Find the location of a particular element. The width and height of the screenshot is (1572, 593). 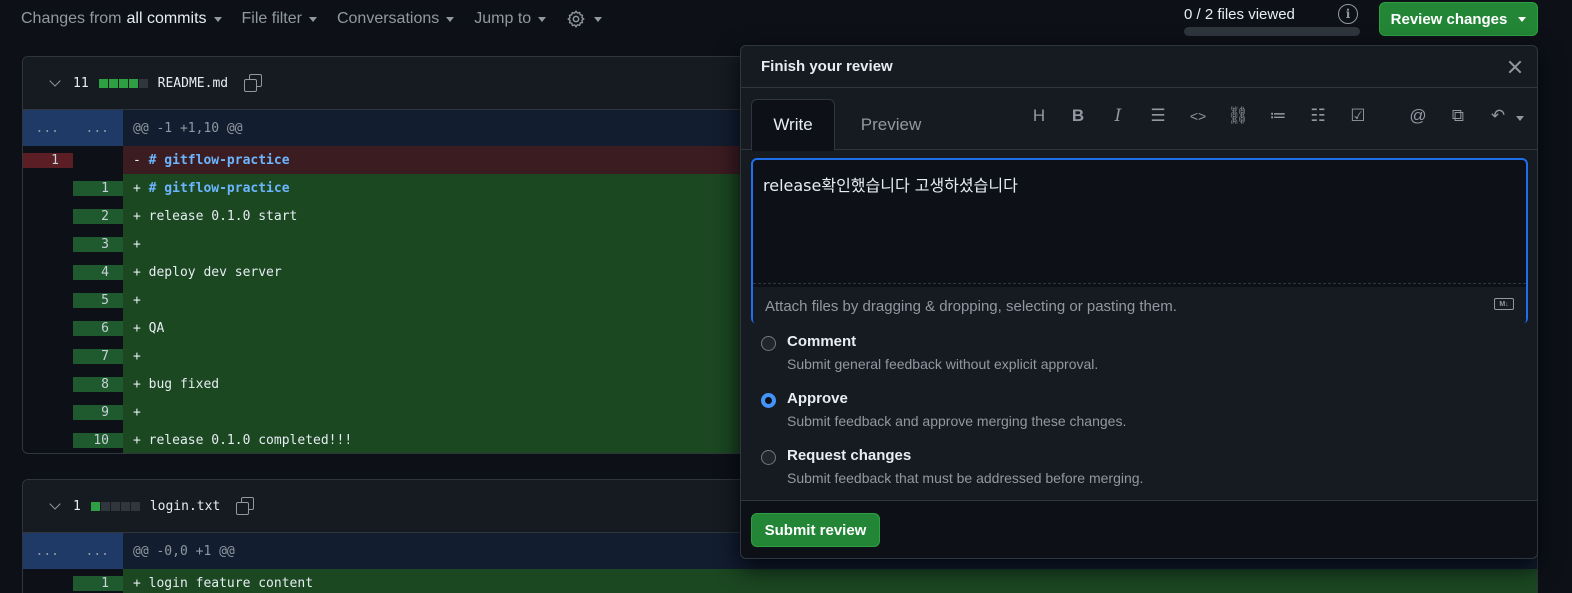

jump-to-dropdown: Jump to is located at coordinates (510, 19).